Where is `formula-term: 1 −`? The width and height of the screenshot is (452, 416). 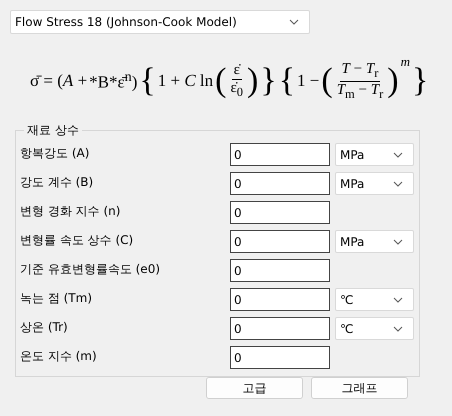 formula-term: 1 − is located at coordinates (308, 81).